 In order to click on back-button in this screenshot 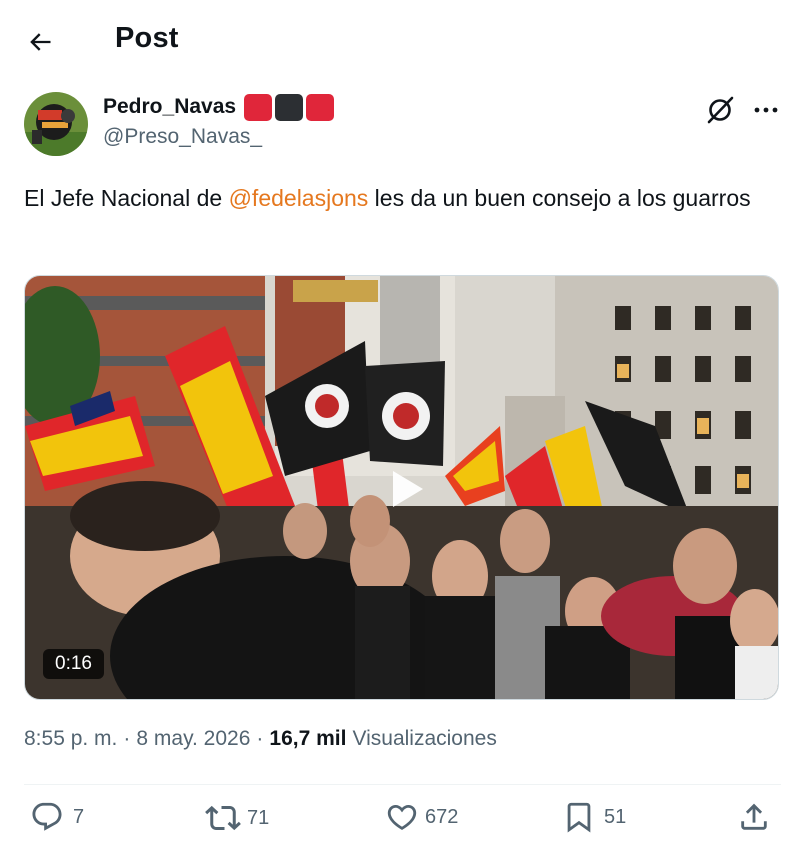, I will do `click(40, 42)`.